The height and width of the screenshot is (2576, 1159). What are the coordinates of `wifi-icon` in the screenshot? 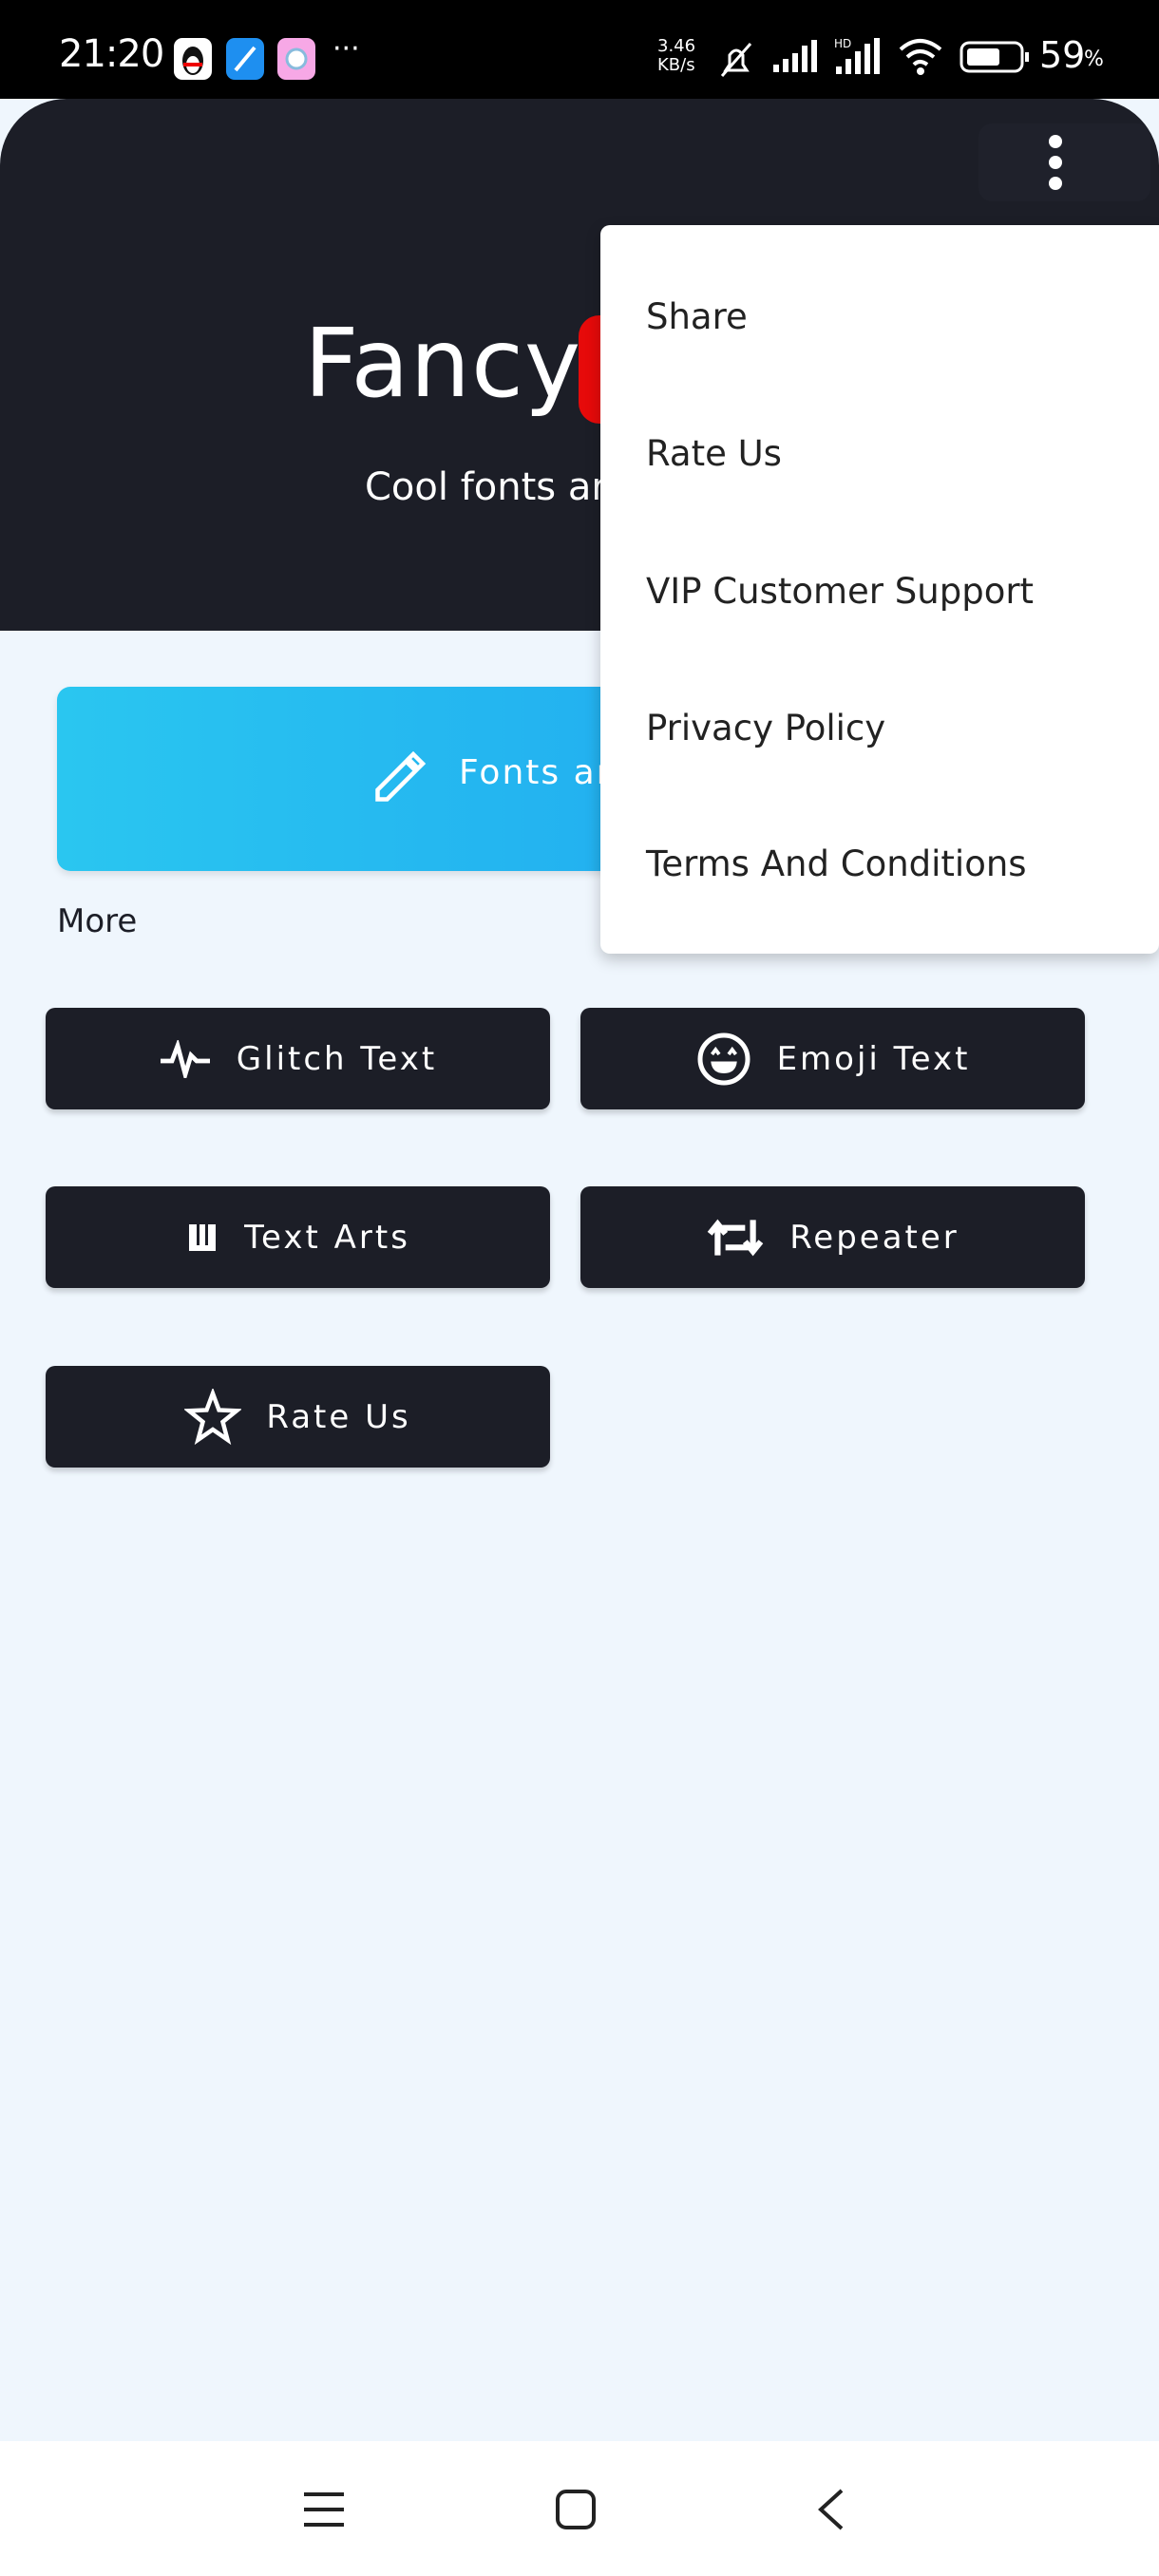 It's located at (920, 57).